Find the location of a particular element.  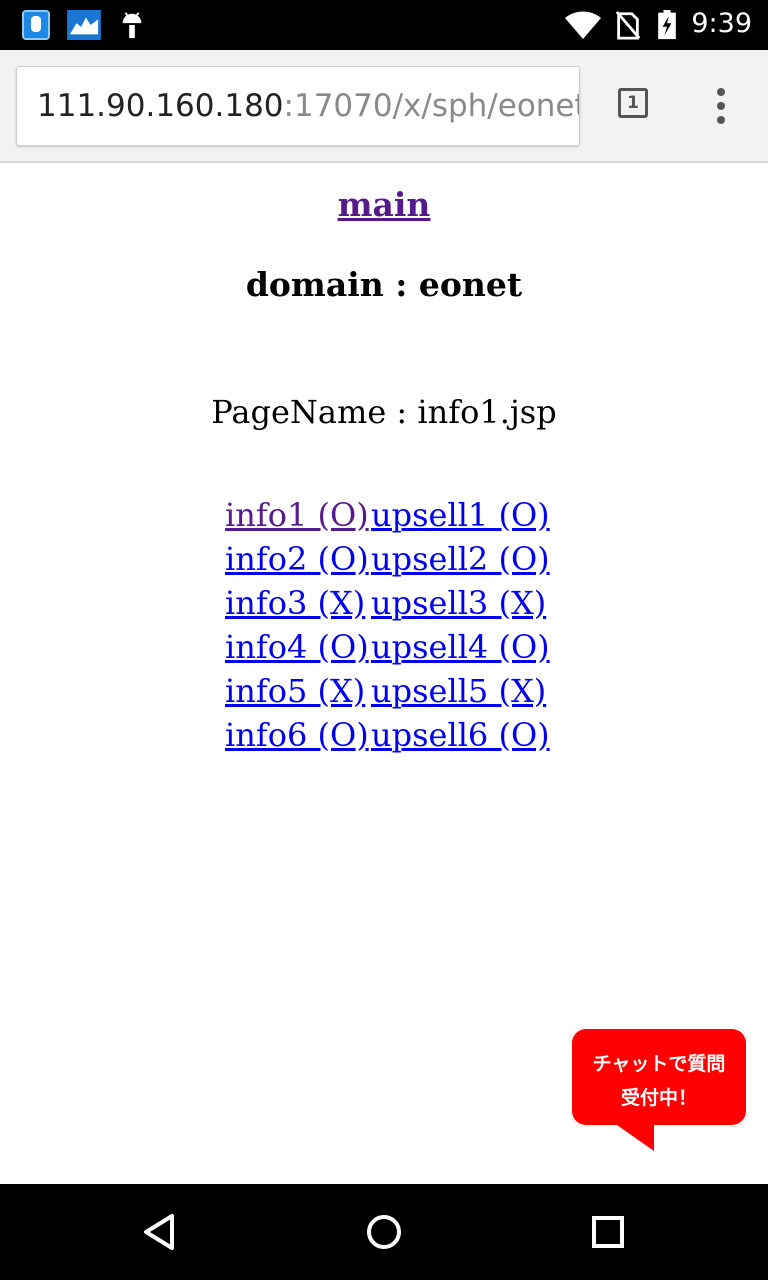

info6-link: info6 (O) is located at coordinates (297, 735).